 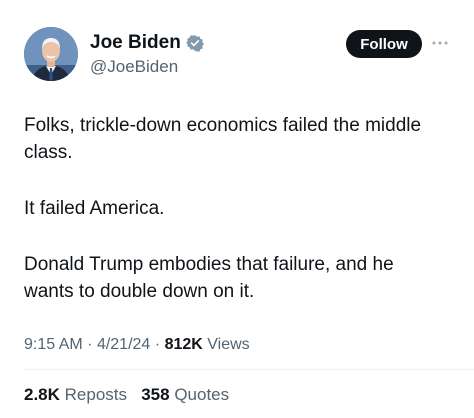 I want to click on avatar, so click(x=51, y=54).